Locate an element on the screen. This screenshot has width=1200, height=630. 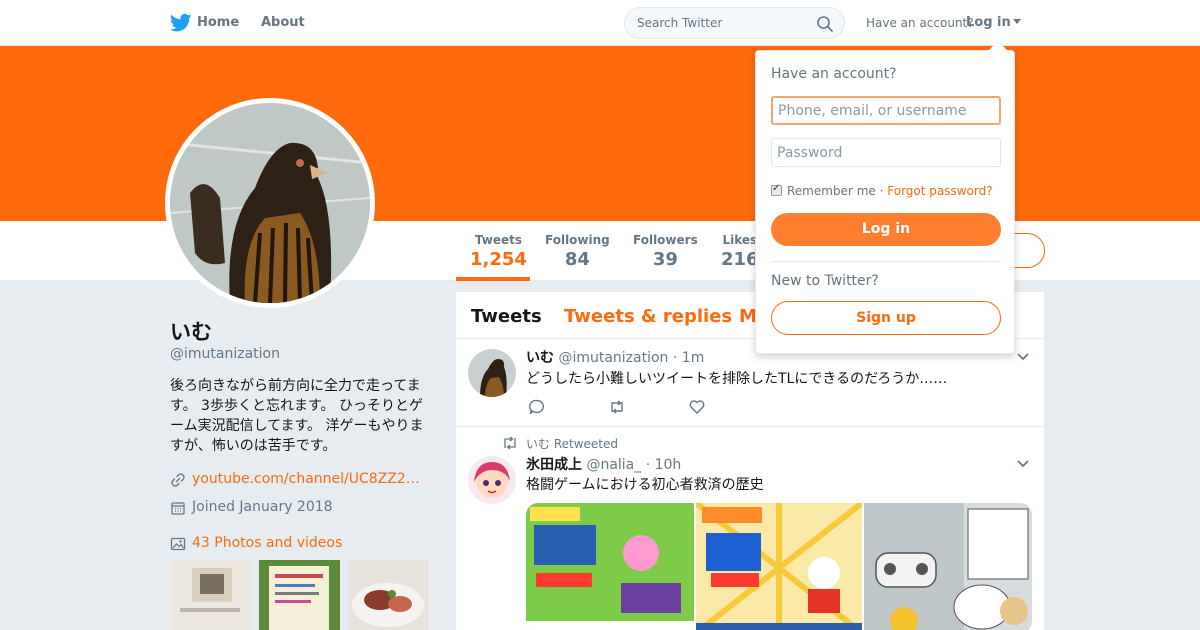
login-menu-link: Log in is located at coordinates (993, 22).